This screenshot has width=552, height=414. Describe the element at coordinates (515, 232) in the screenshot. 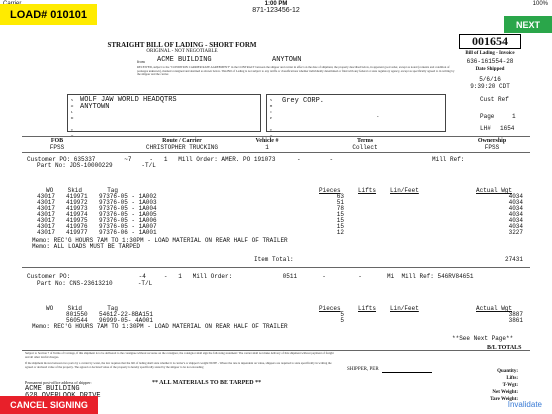

I see `cell-wgt: 3227` at that location.